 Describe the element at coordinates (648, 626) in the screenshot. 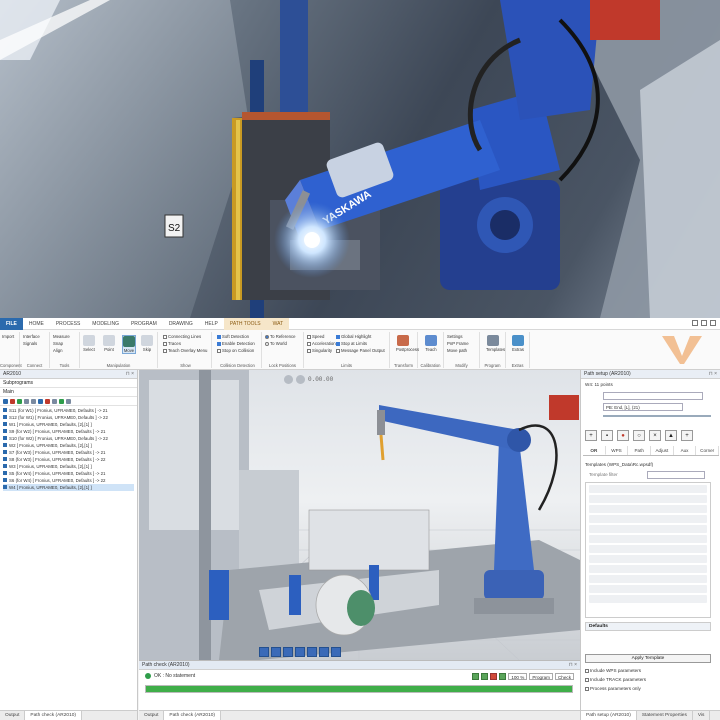

I see `defaults-row: Defaults` at that location.